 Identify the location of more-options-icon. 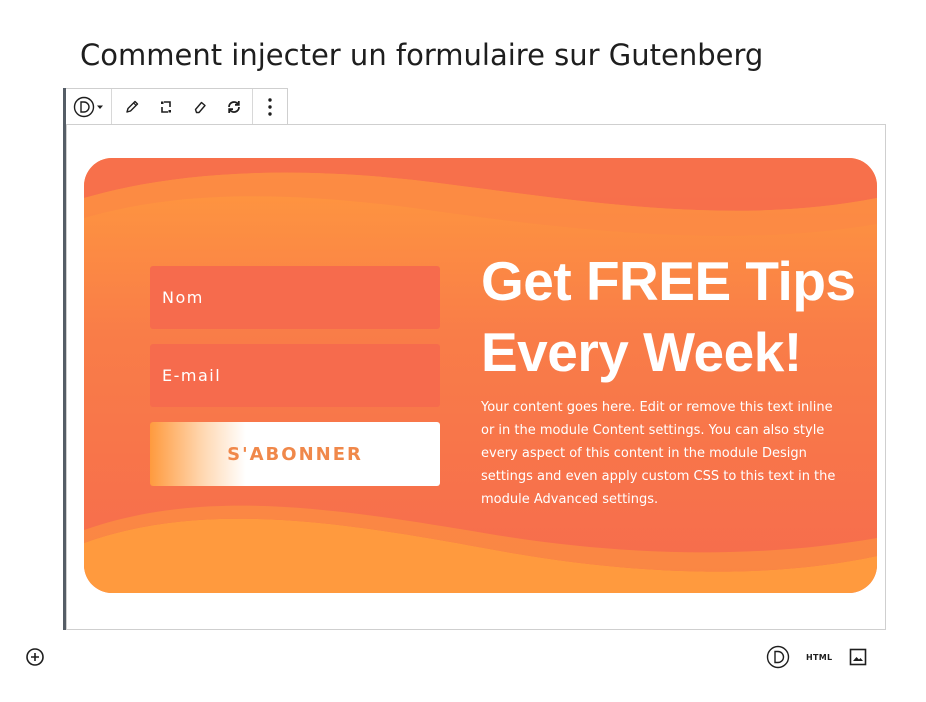
(270, 106).